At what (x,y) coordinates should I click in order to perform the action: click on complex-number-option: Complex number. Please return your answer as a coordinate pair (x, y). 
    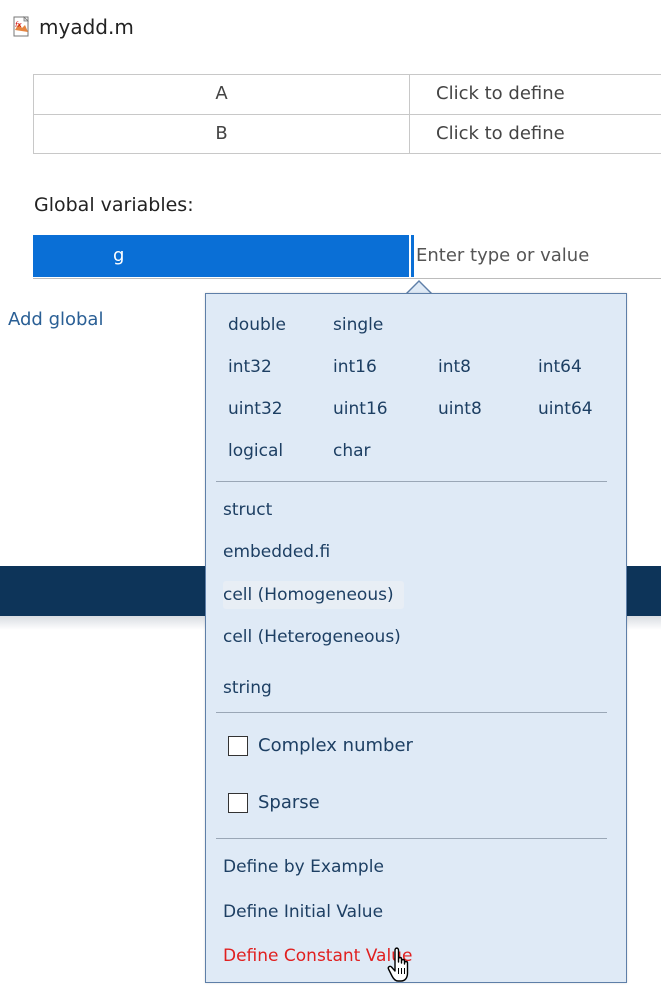
    Looking at the image, I should click on (320, 745).